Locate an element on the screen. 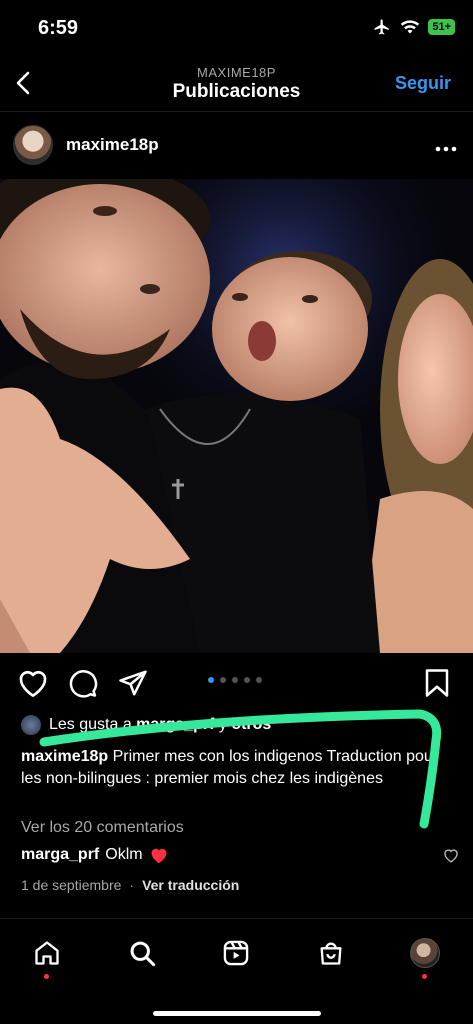 This screenshot has width=473, height=1024. post-date: 1 de septiembre is located at coordinates (71, 885).